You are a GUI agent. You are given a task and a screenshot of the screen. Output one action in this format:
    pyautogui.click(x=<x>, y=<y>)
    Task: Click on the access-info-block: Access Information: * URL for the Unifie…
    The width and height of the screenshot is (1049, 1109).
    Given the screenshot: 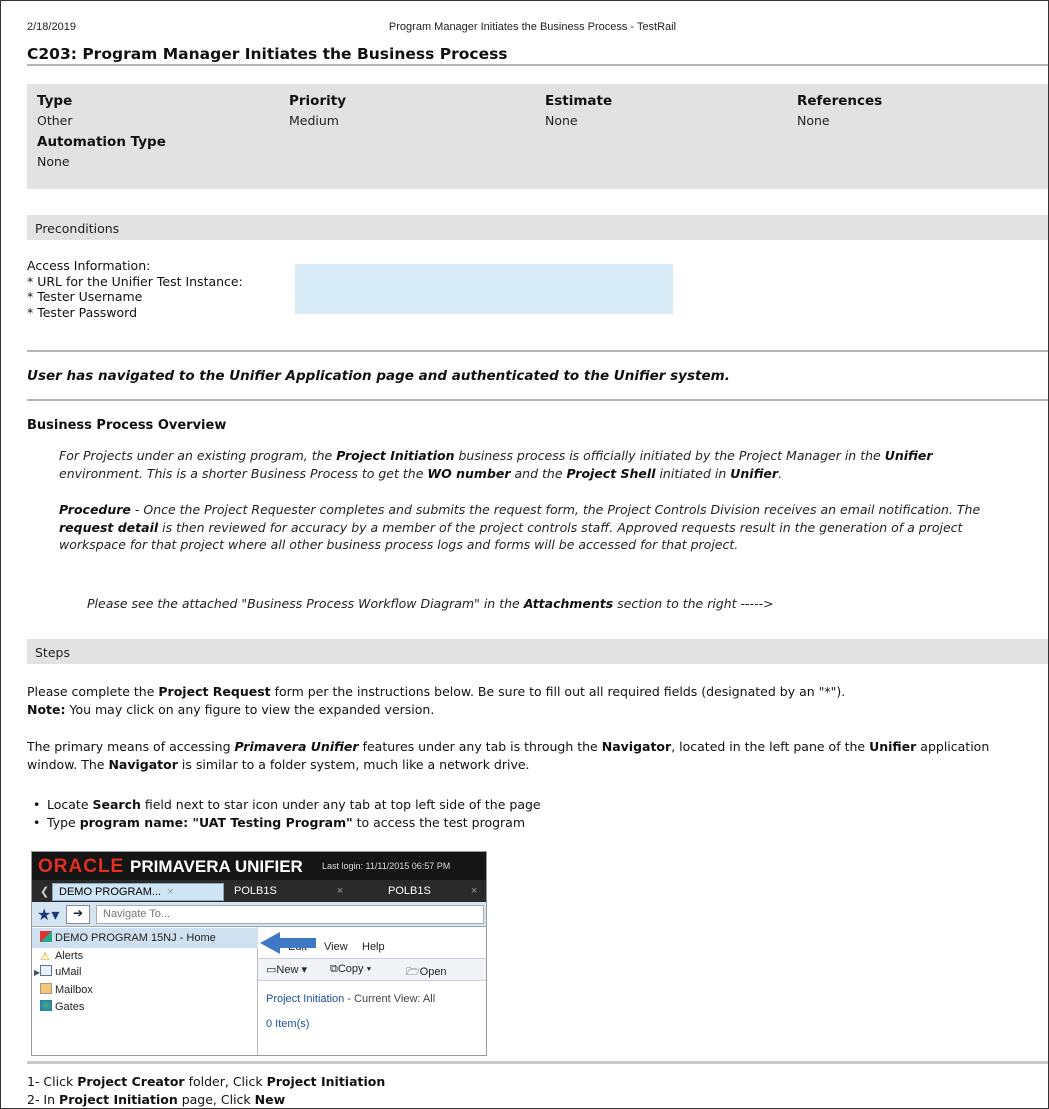 What is the action you would take?
    pyautogui.click(x=135, y=289)
    